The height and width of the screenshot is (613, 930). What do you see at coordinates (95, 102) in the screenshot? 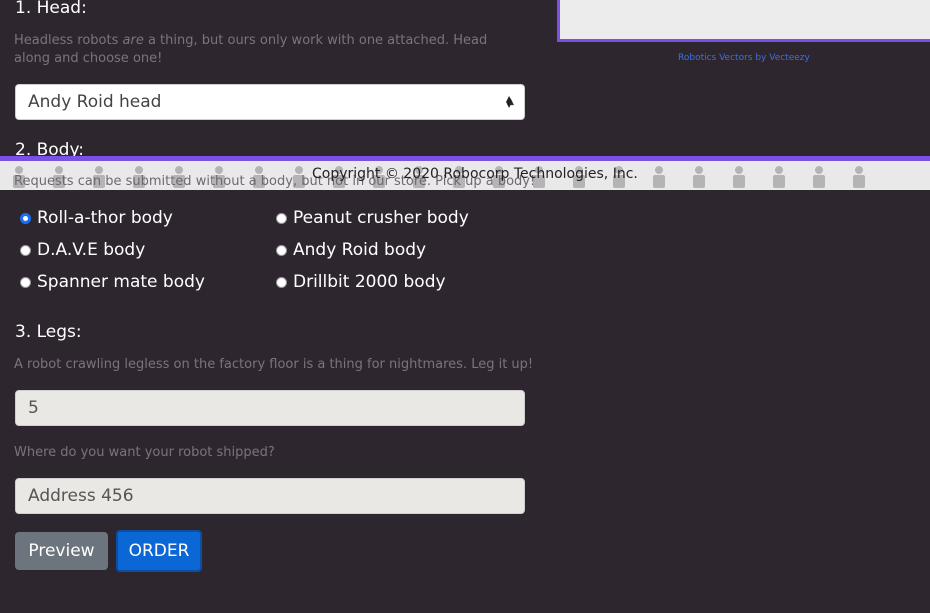
I see `head-select-value: Andy Roid head` at bounding box center [95, 102].